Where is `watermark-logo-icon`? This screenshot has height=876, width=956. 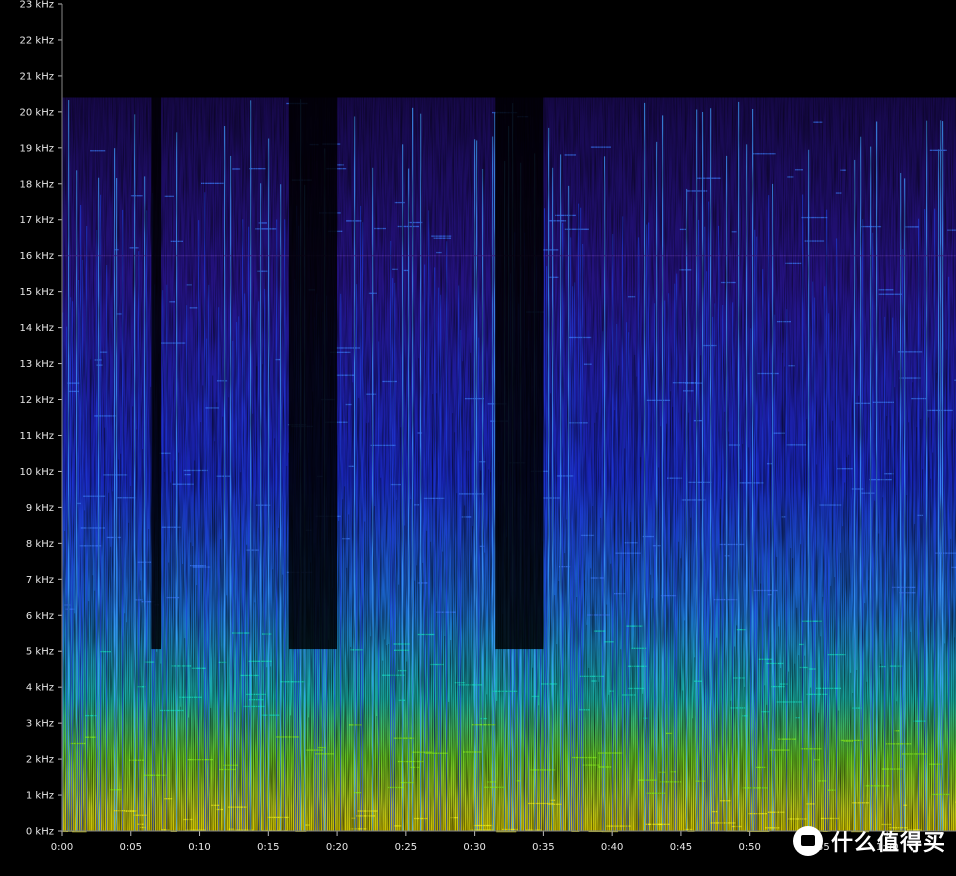
watermark-logo-icon is located at coordinates (807, 841).